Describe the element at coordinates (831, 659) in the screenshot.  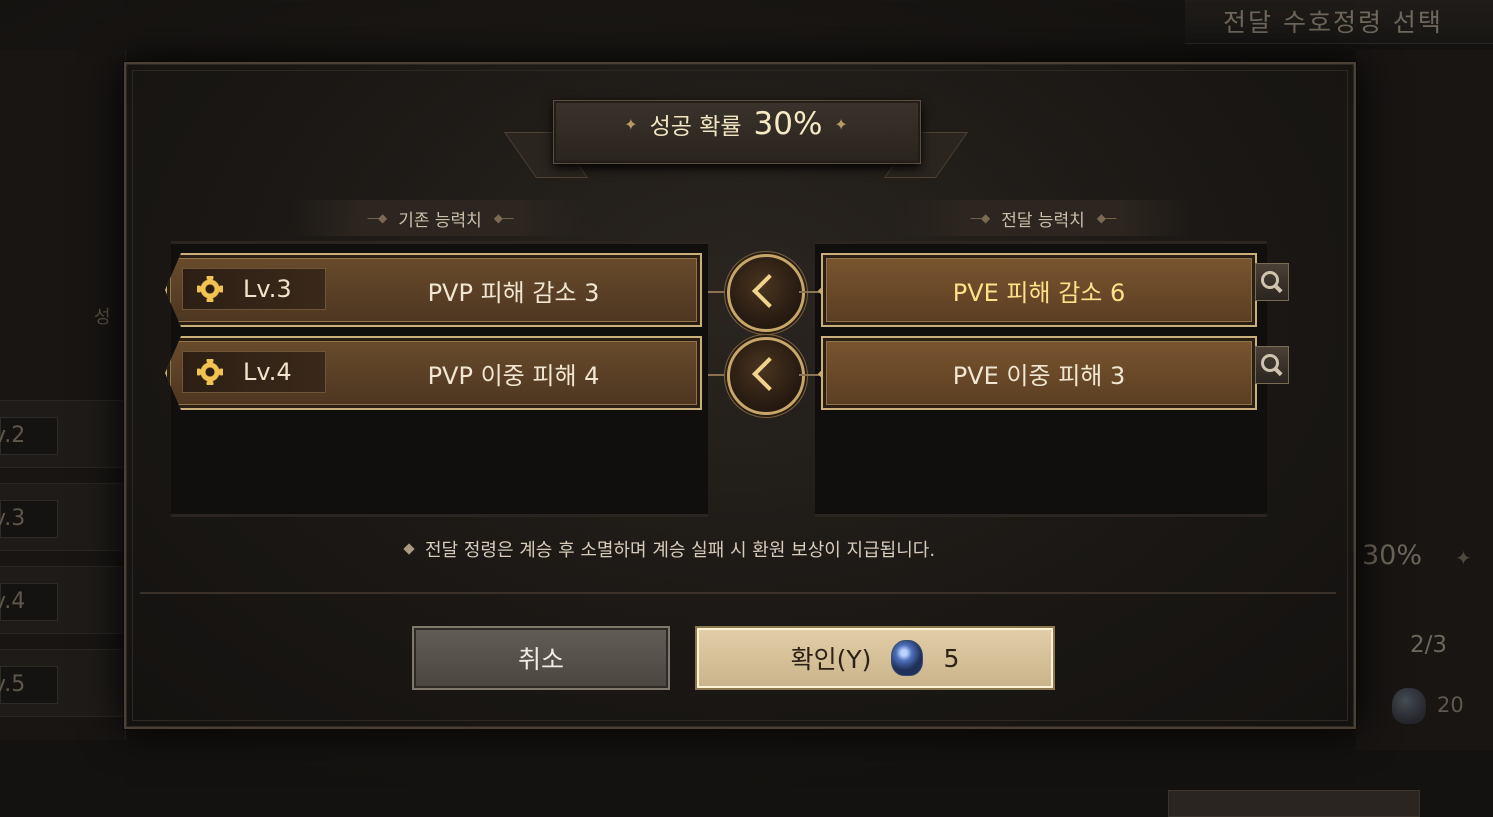
I see `confirm-button-label: 확인(Y)` at that location.